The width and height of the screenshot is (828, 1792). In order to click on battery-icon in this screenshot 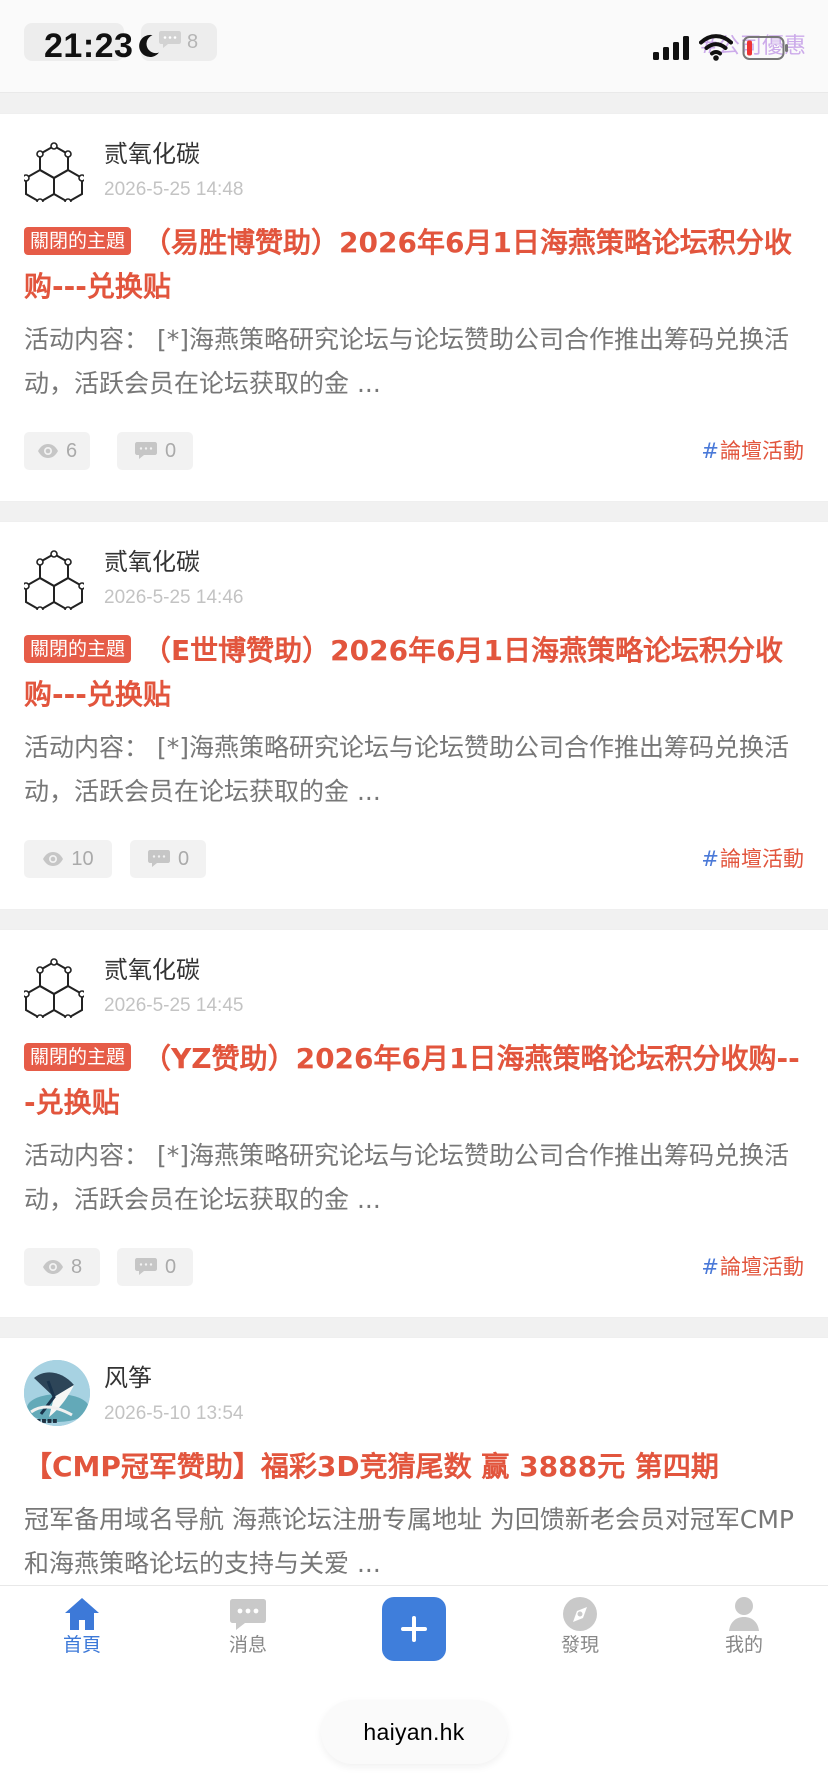, I will do `click(765, 48)`.